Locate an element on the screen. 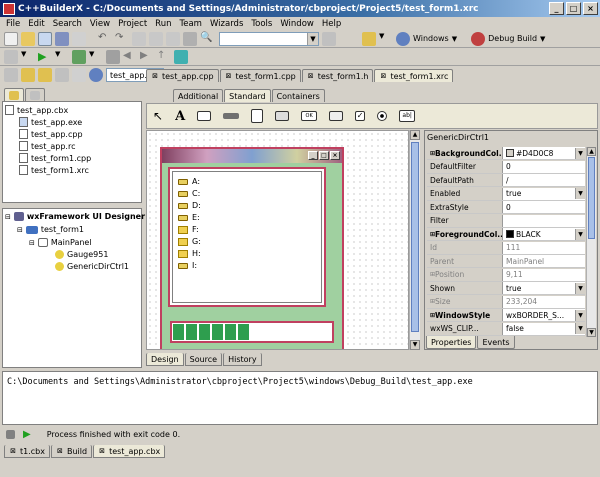 The height and width of the screenshot is (477, 600). close-button: × is located at coordinates (590, 8).